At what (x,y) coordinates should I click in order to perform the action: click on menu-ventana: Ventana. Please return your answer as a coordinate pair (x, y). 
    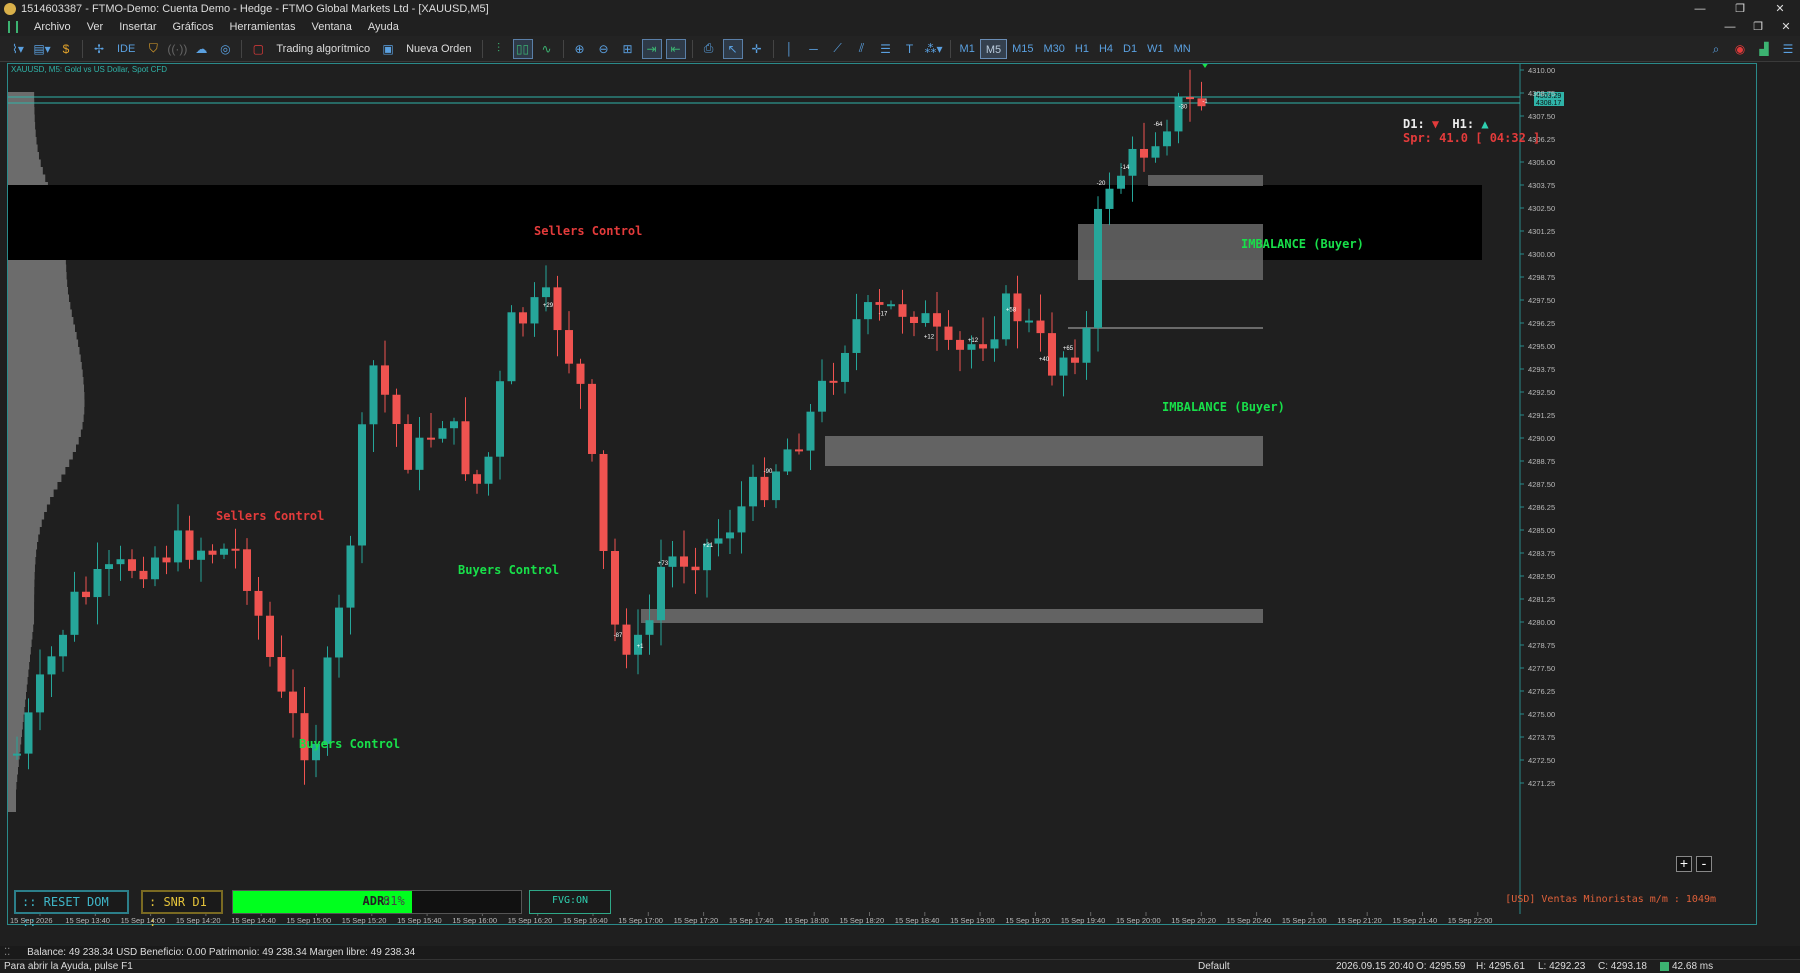
    Looking at the image, I should click on (332, 27).